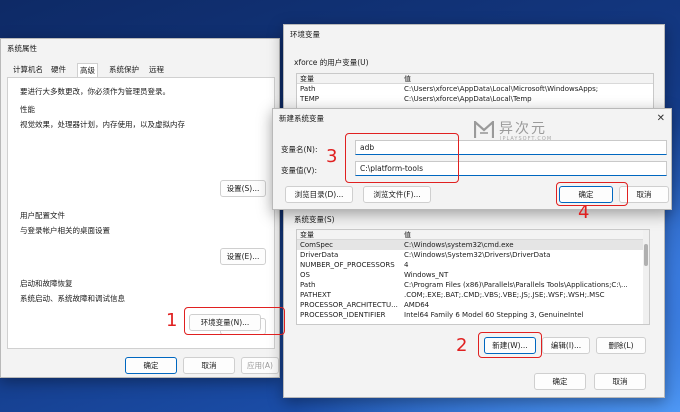  Describe the element at coordinates (484, 129) in the screenshot. I see `logo-icon` at that location.